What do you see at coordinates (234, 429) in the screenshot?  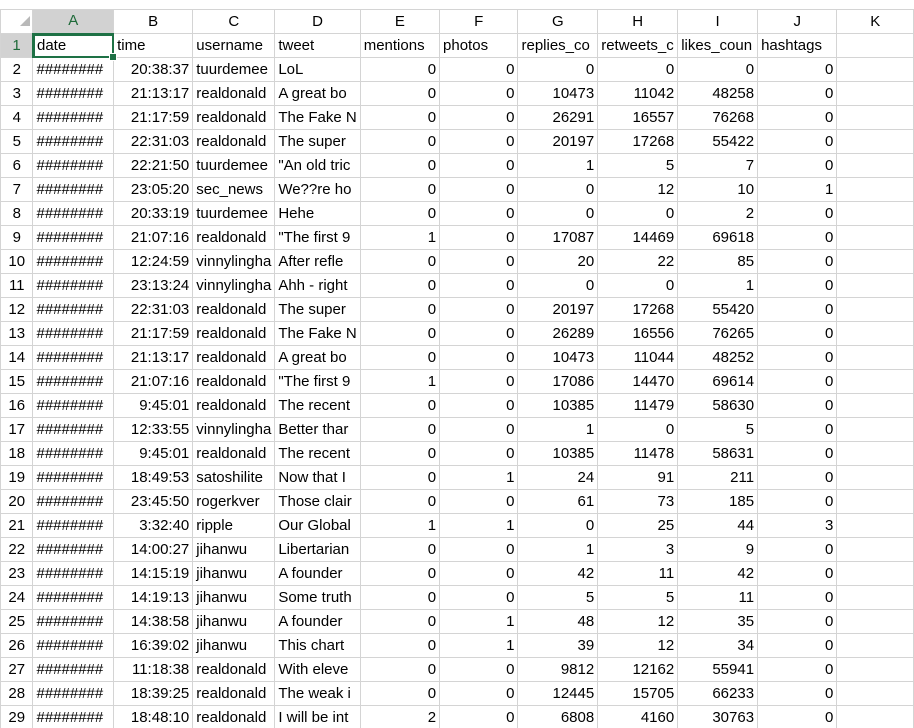 I see `table-cell: vinnylingha` at bounding box center [234, 429].